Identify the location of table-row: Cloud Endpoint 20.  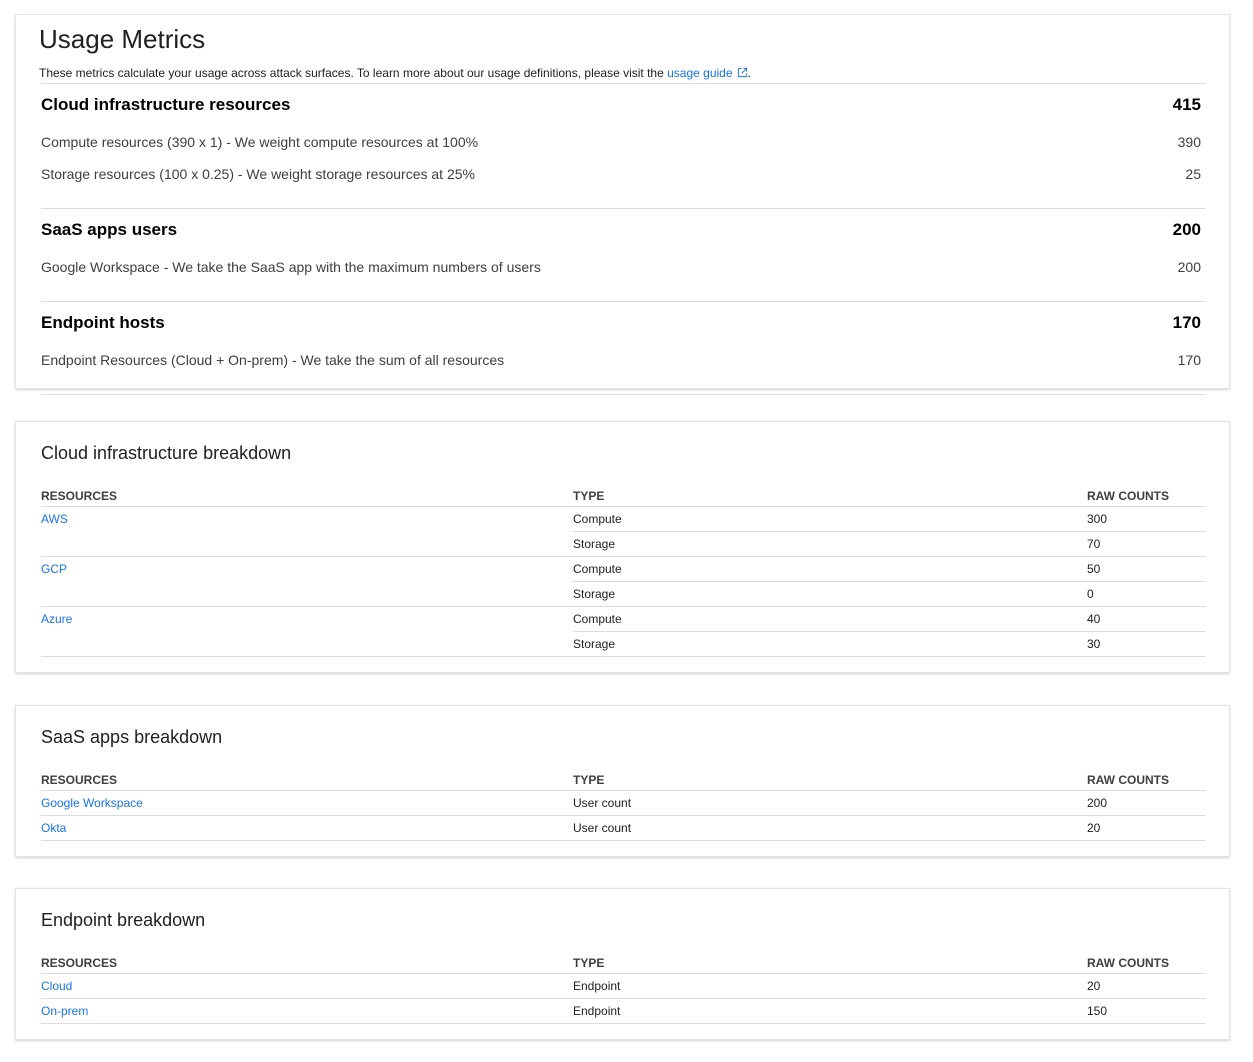
(623, 986).